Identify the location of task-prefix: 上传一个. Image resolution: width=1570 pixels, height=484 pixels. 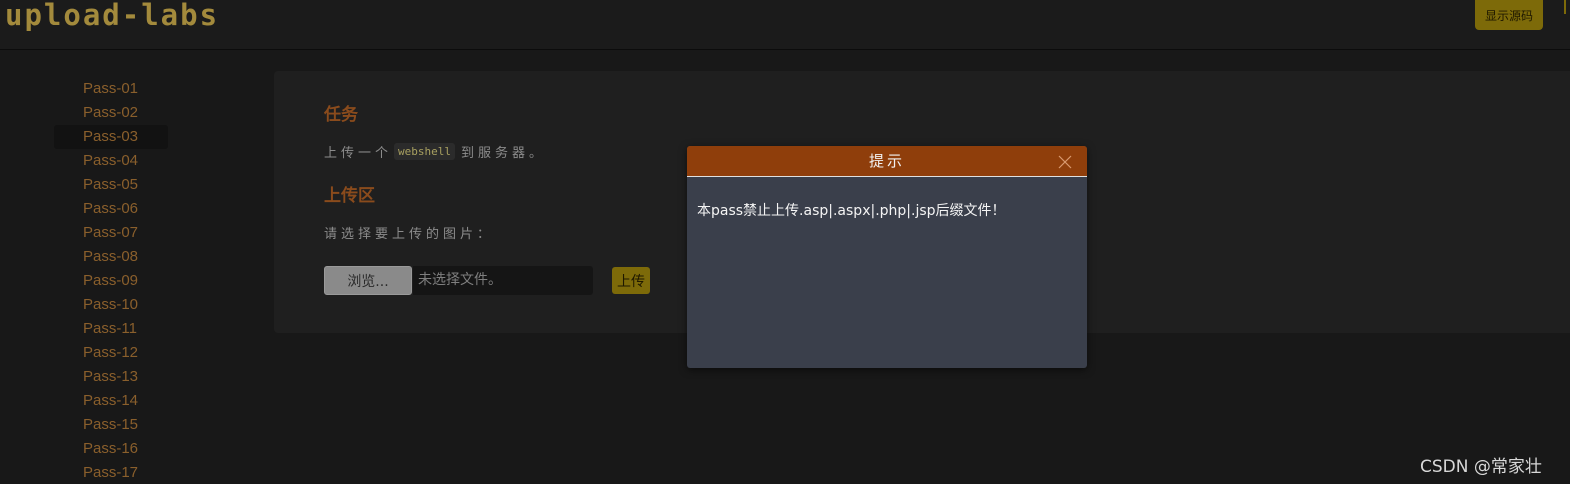
(358, 153).